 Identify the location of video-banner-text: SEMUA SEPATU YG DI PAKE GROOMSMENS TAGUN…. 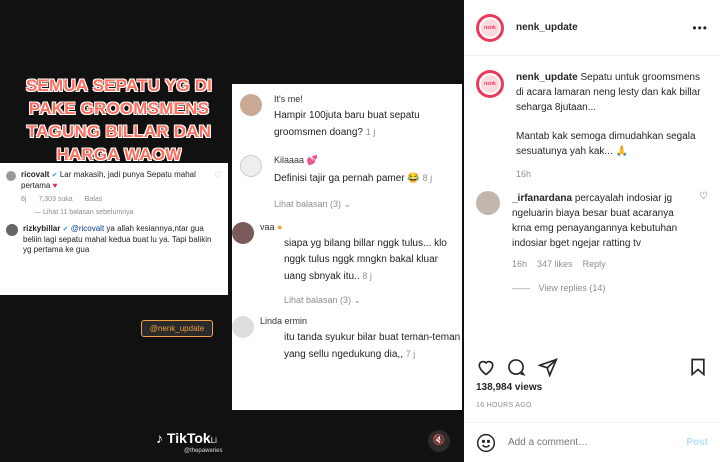
(119, 120).